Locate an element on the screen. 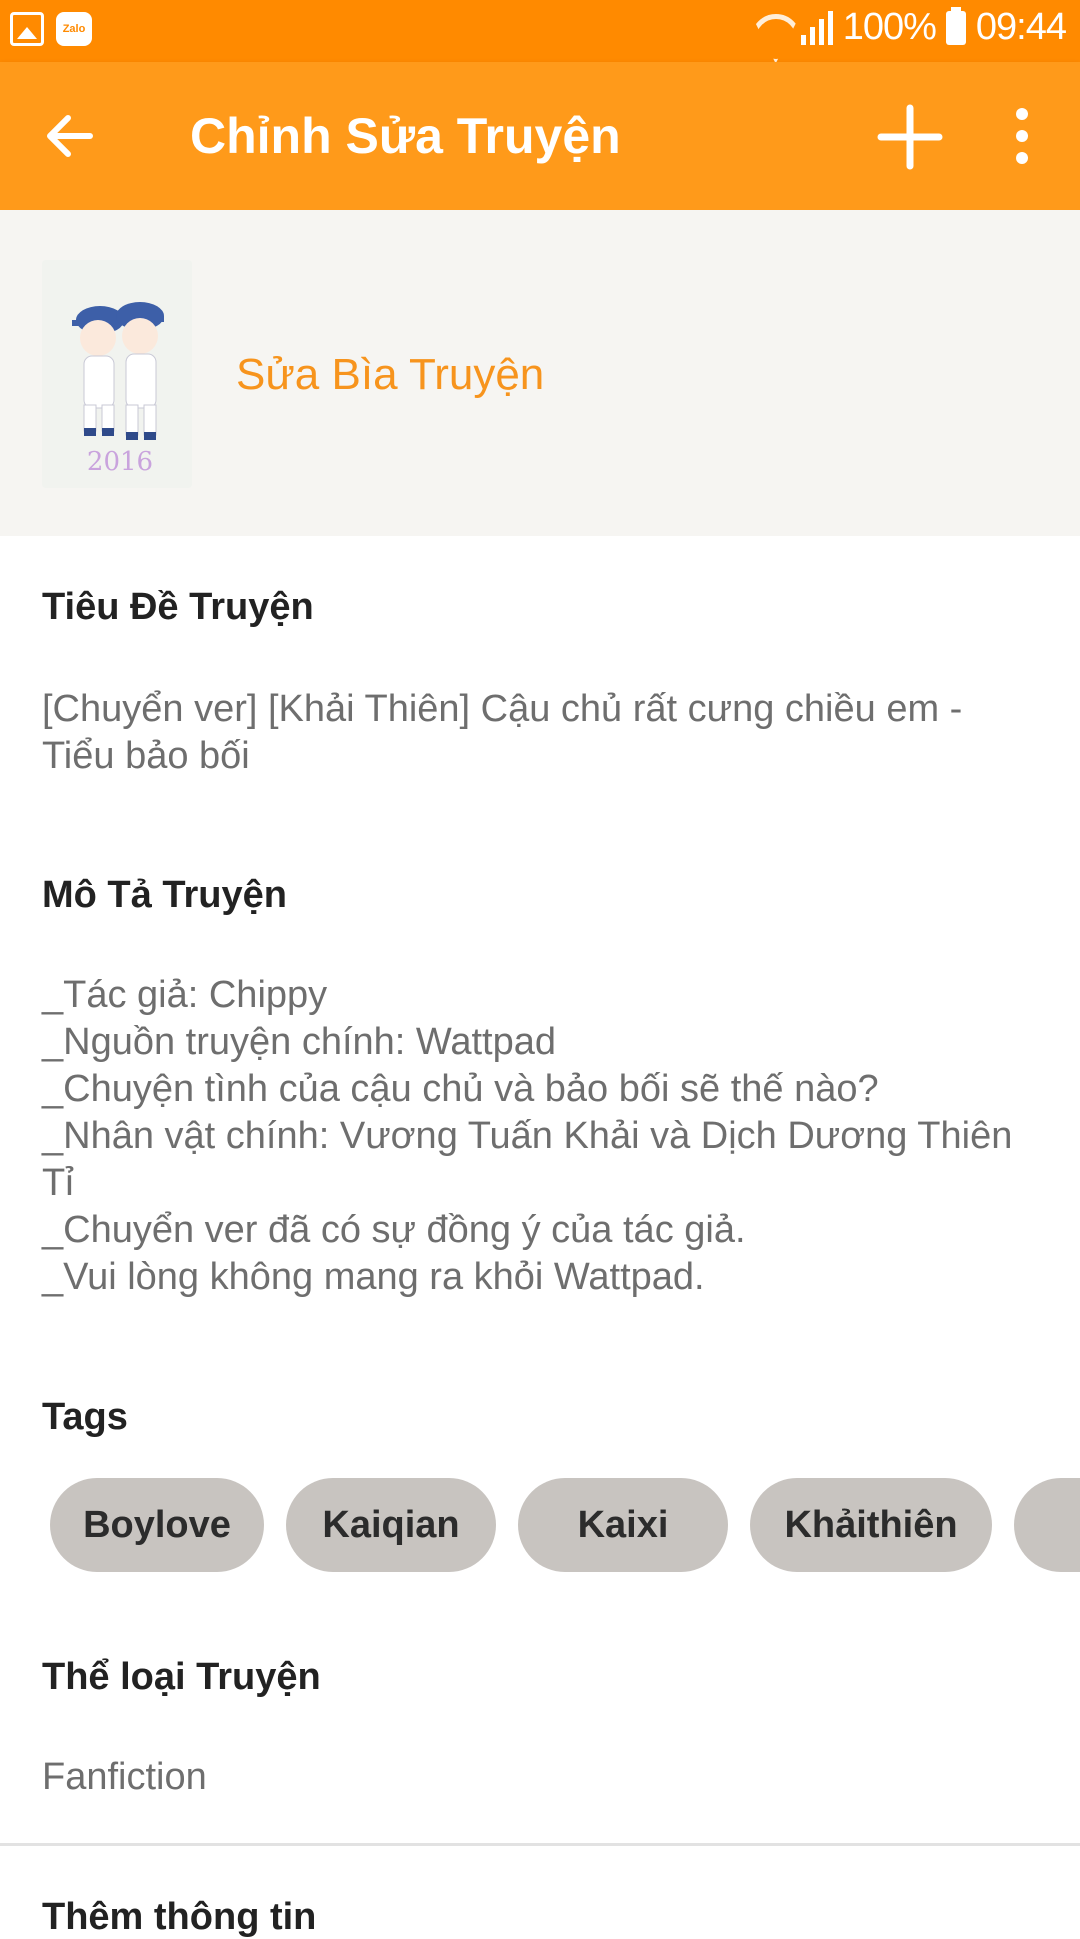  edit-cover-button: Sửa Bìa Truyện is located at coordinates (390, 375).